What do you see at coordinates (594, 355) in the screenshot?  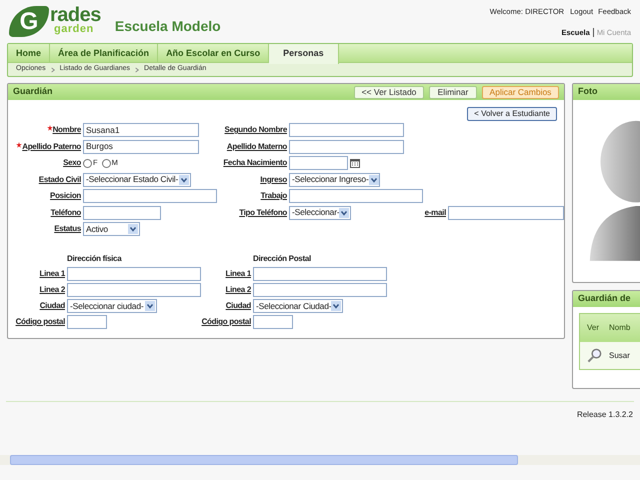 I see `magnifier-icon` at bounding box center [594, 355].